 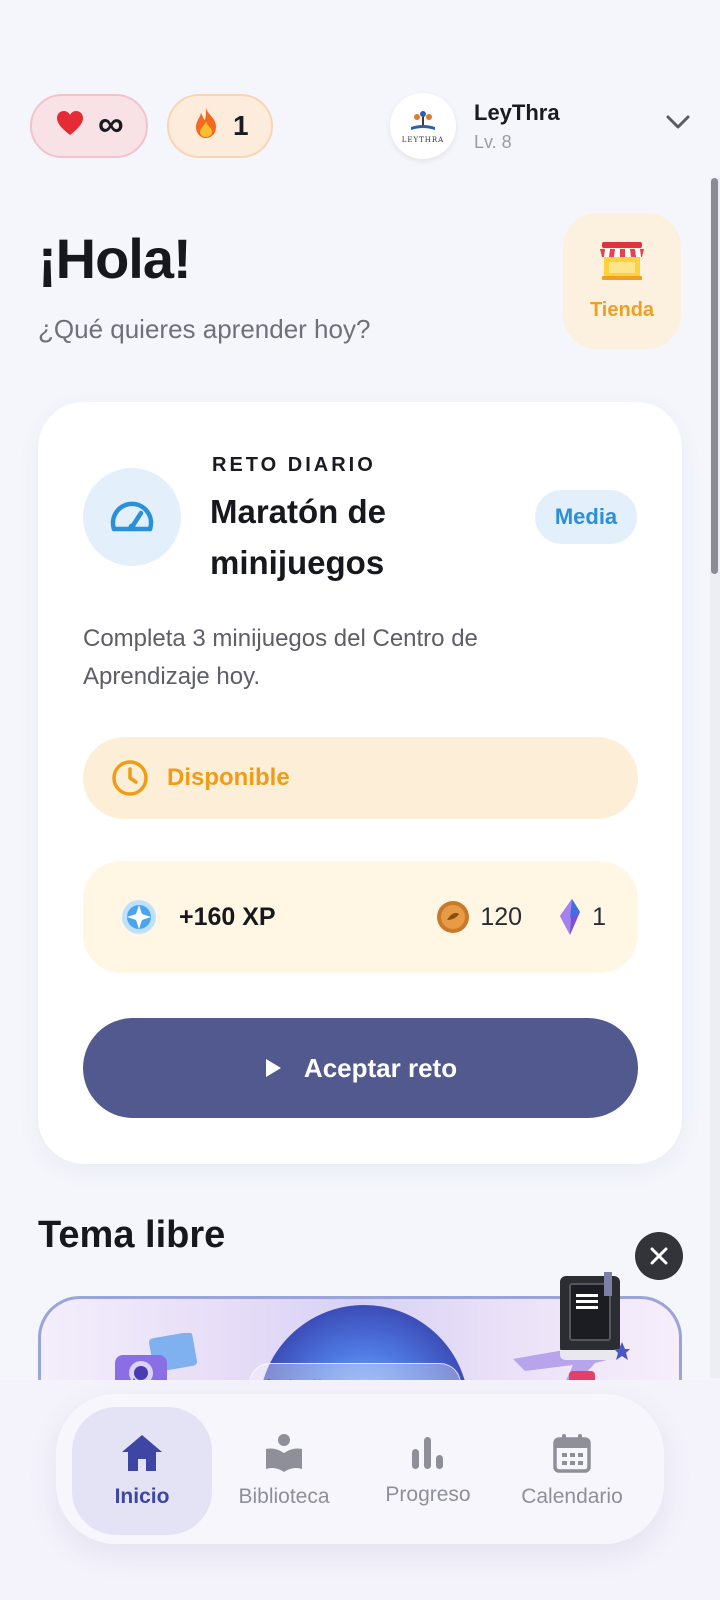 I want to click on nav-item-progreso: Progreso, so click(x=428, y=1471).